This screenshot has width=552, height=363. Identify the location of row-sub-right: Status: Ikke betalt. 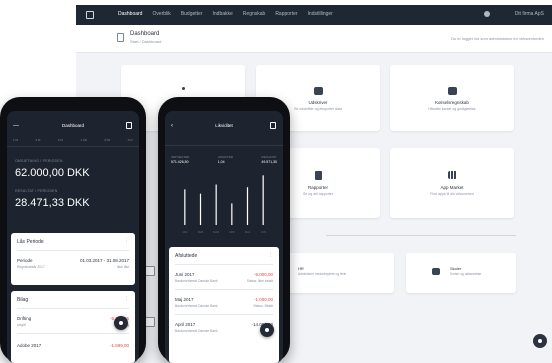
(259, 281).